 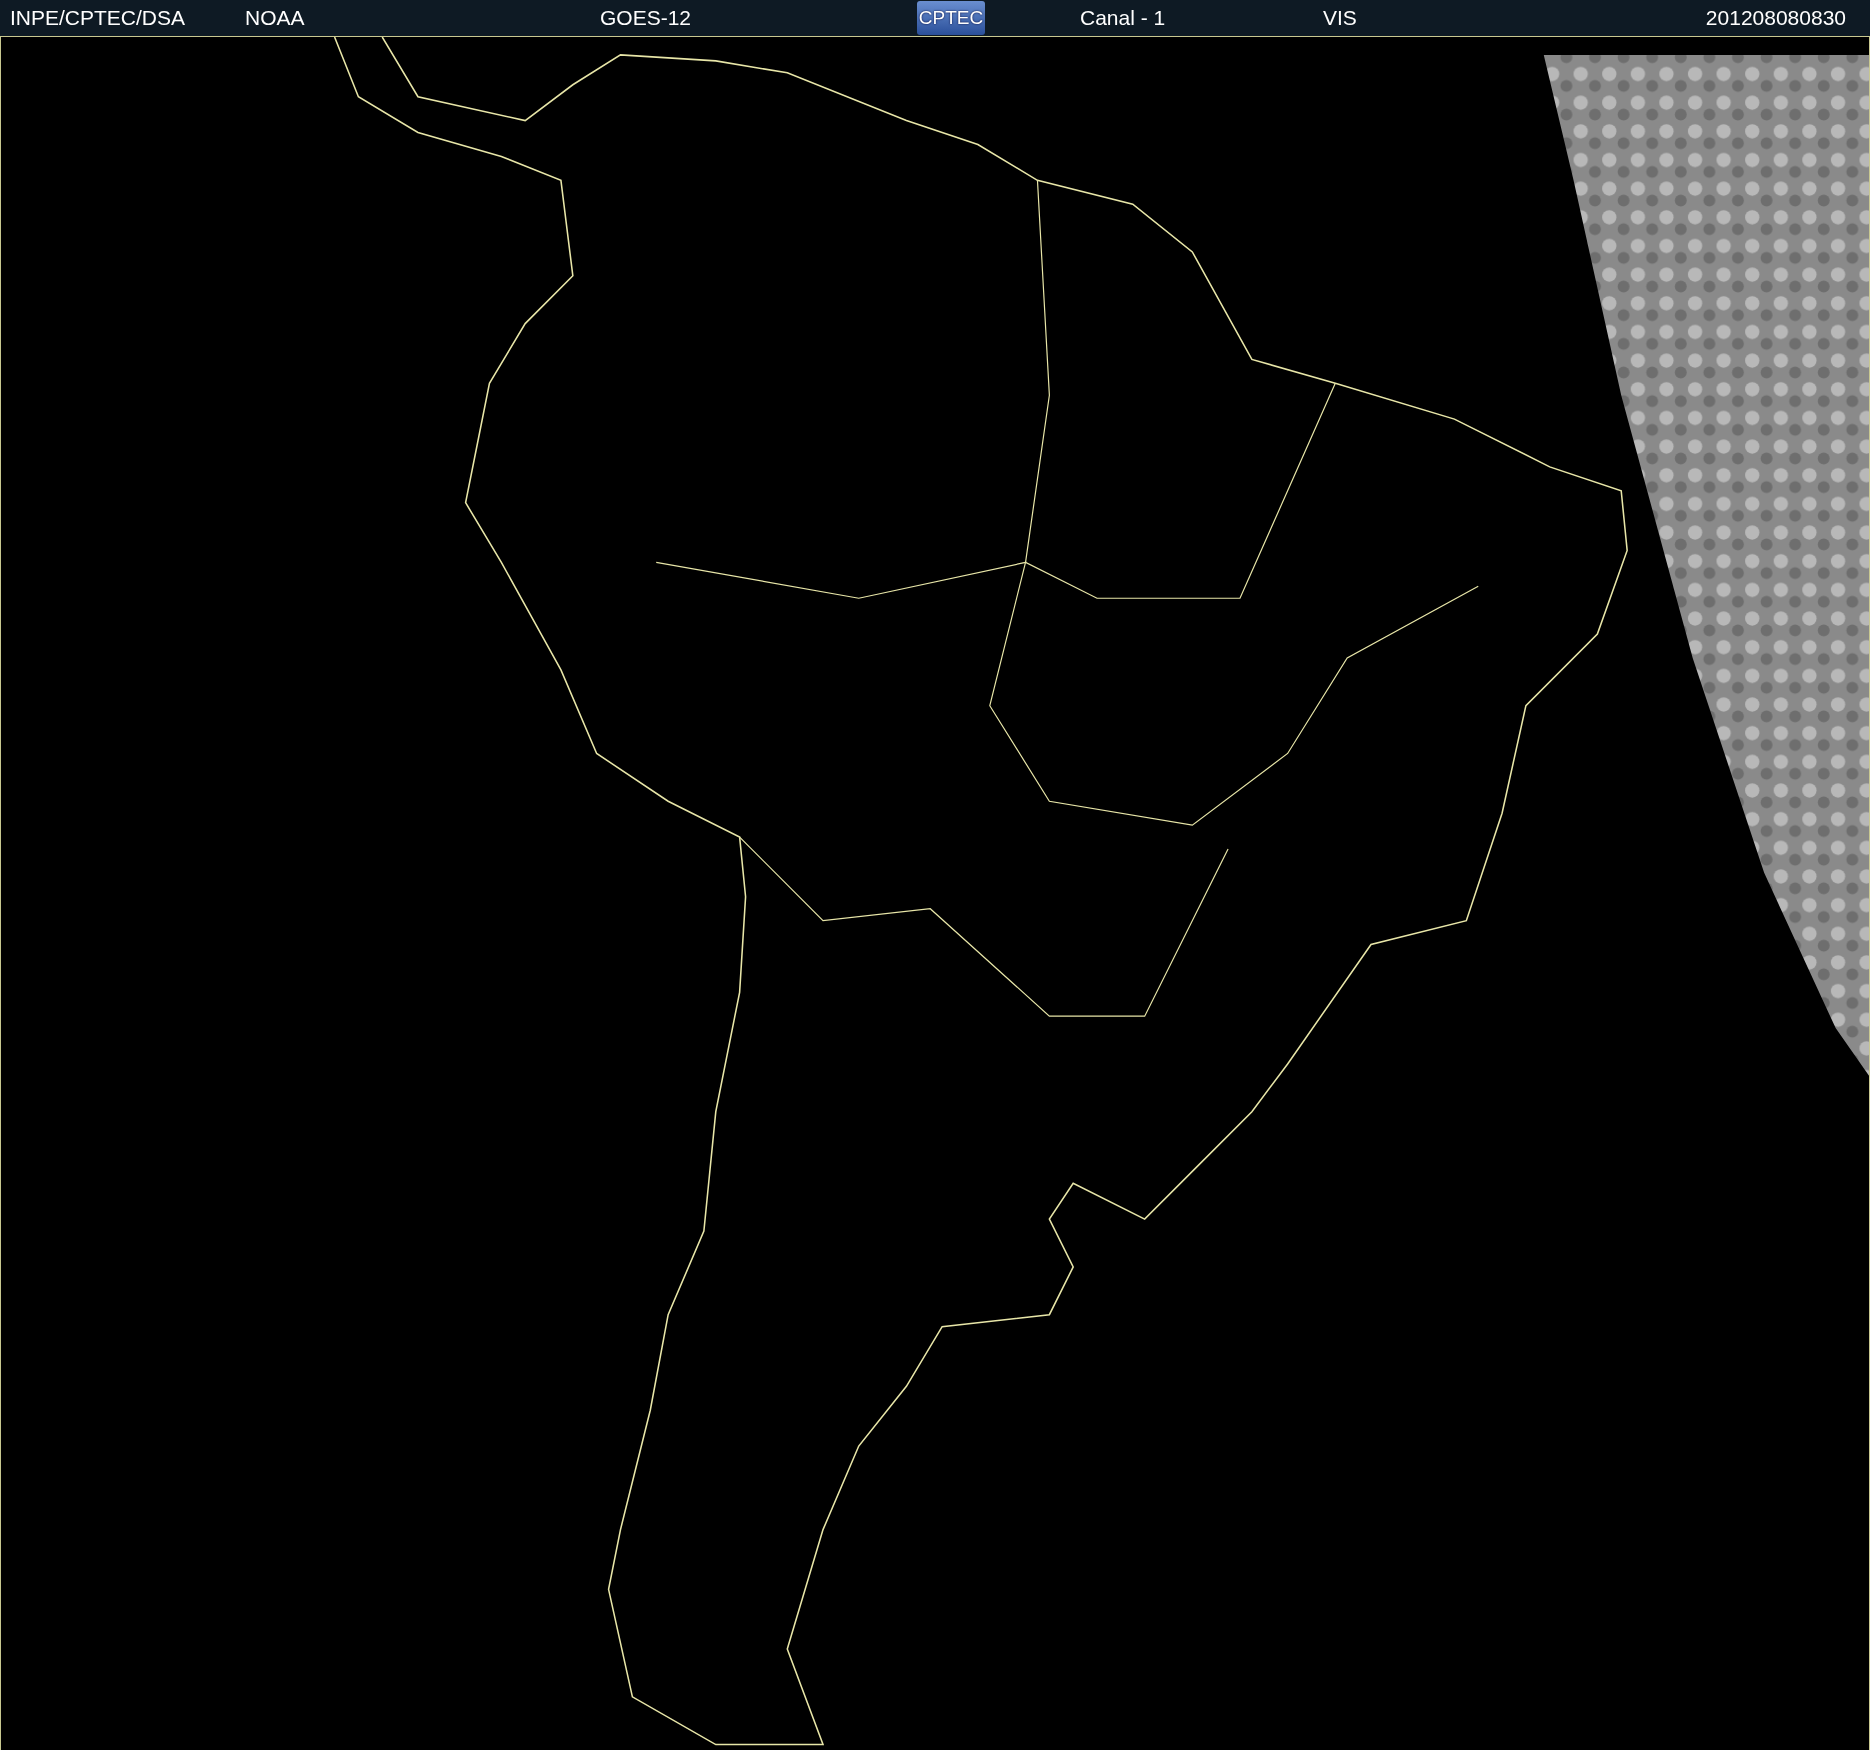 What do you see at coordinates (275, 18) in the screenshot?
I see `header-label: NOAA` at bounding box center [275, 18].